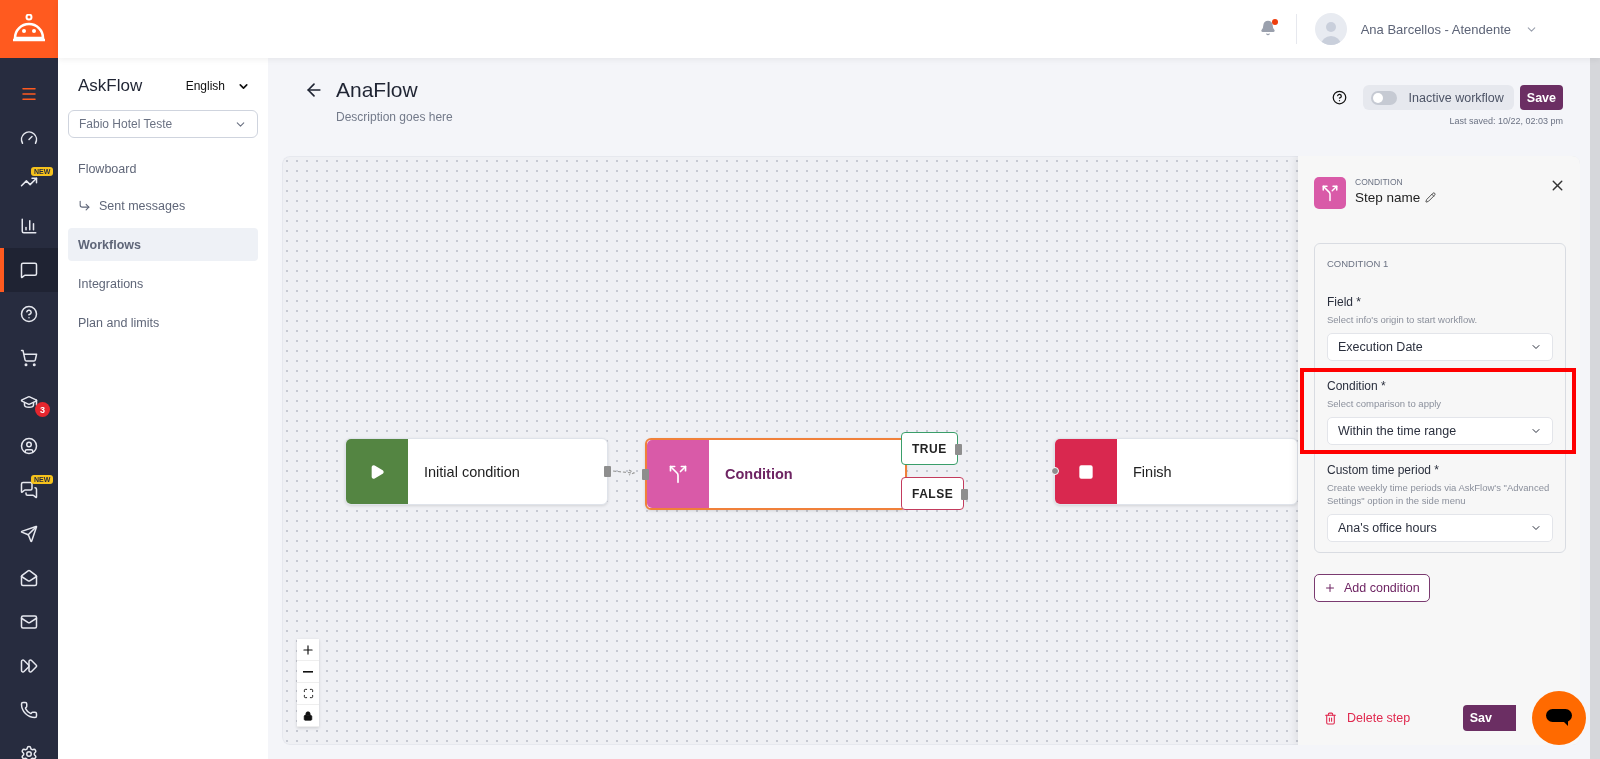  Describe the element at coordinates (476, 471) in the screenshot. I see `flow-node: Initial condition` at that location.